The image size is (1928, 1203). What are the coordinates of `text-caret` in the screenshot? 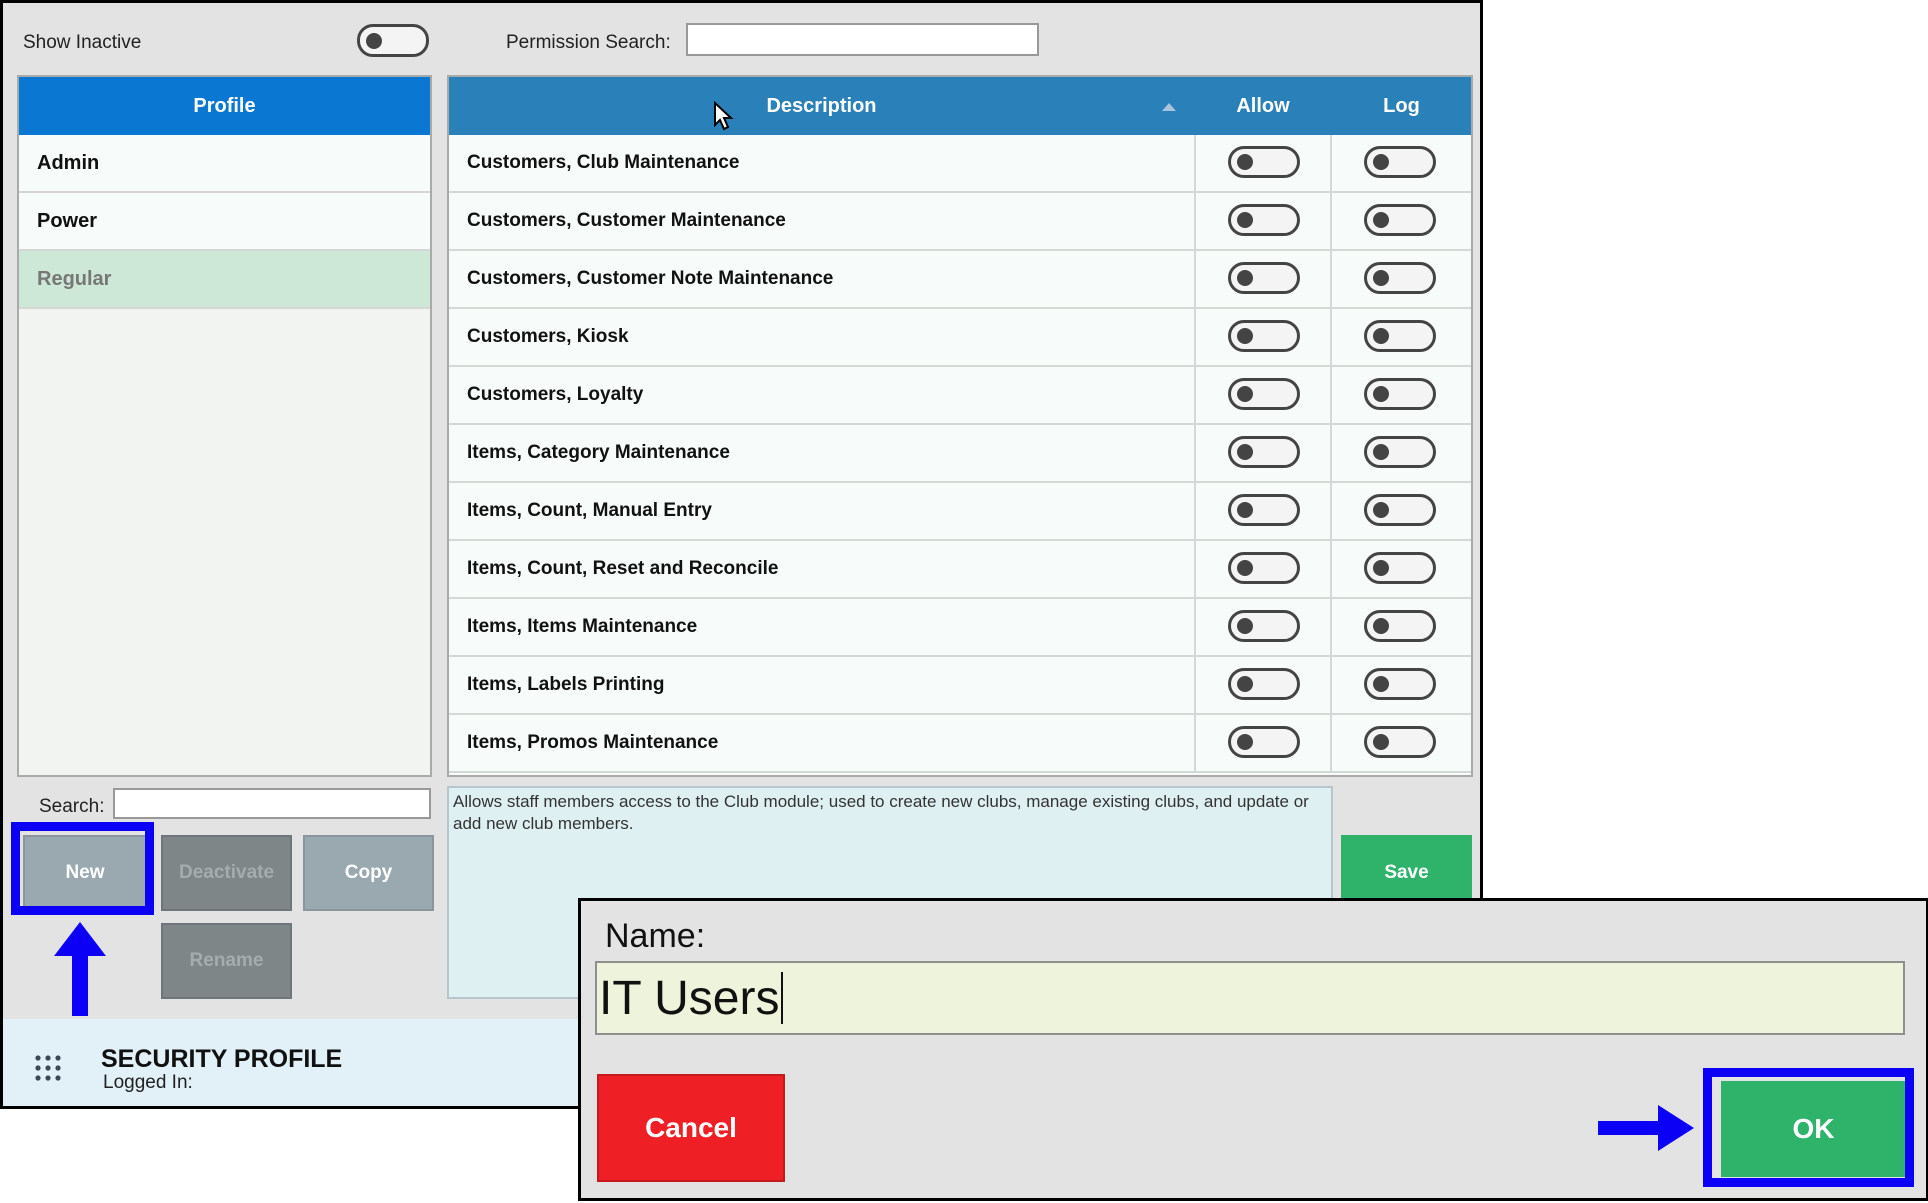 It's located at (782, 998).